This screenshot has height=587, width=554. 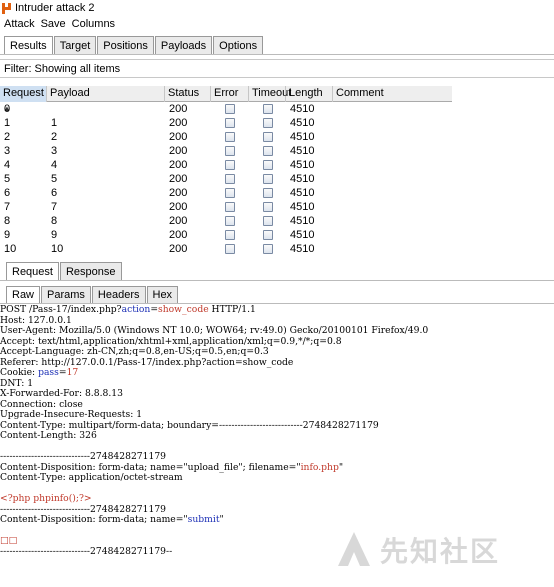 What do you see at coordinates (19, 372) in the screenshot?
I see `request-text: Cookie:` at bounding box center [19, 372].